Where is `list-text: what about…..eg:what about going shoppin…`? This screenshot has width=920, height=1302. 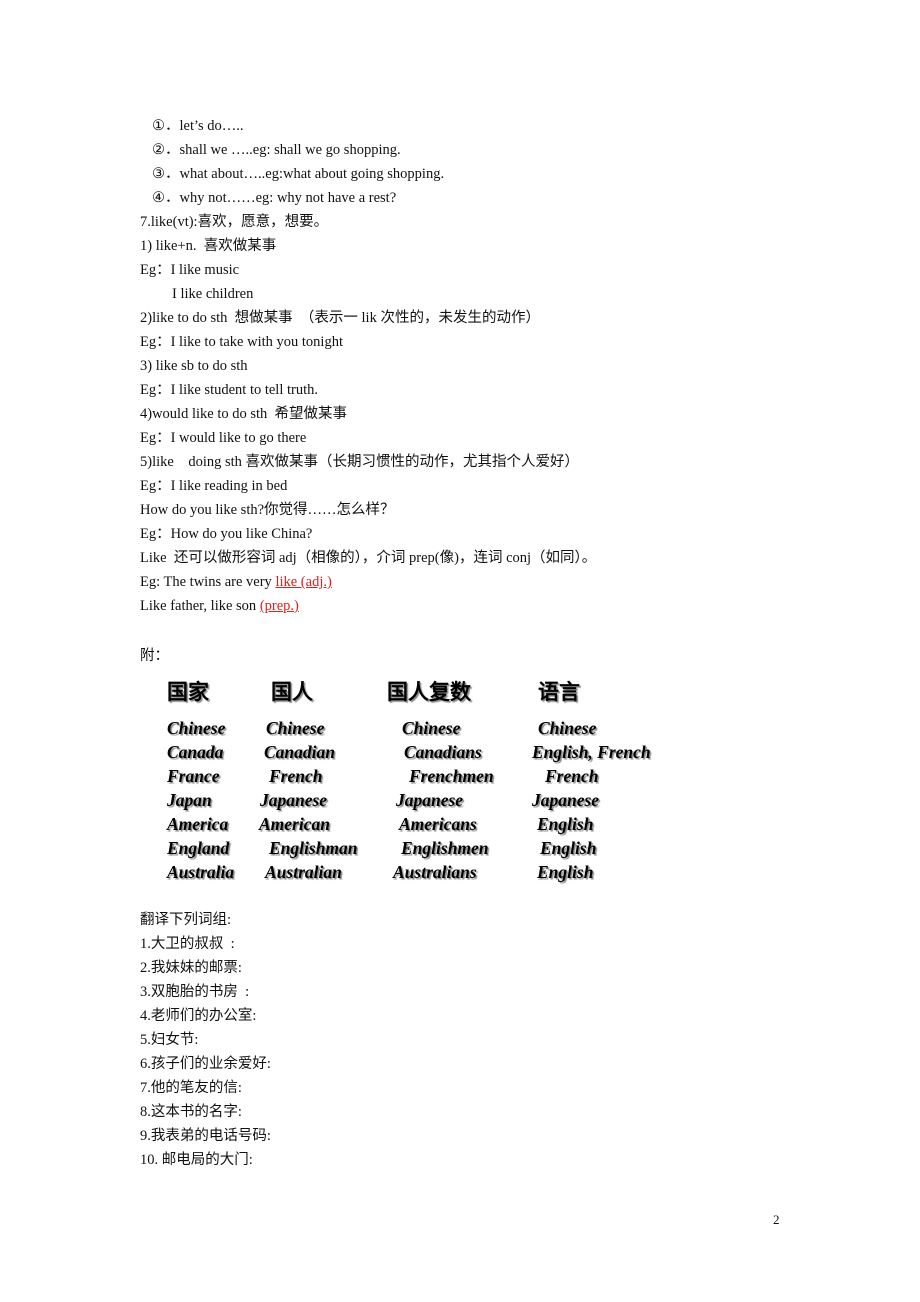
list-text: what about…..eg:what about going shoppin… is located at coordinates (312, 174).